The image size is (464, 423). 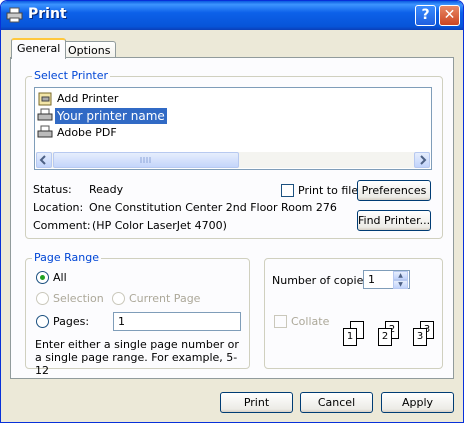 What do you see at coordinates (386, 279) in the screenshot?
I see `copies-input: 1 ▲ ▼` at bounding box center [386, 279].